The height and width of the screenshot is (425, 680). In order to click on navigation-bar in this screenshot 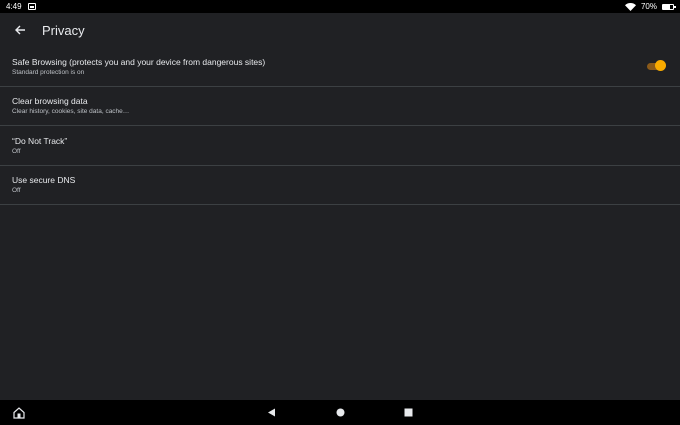, I will do `click(340, 412)`.